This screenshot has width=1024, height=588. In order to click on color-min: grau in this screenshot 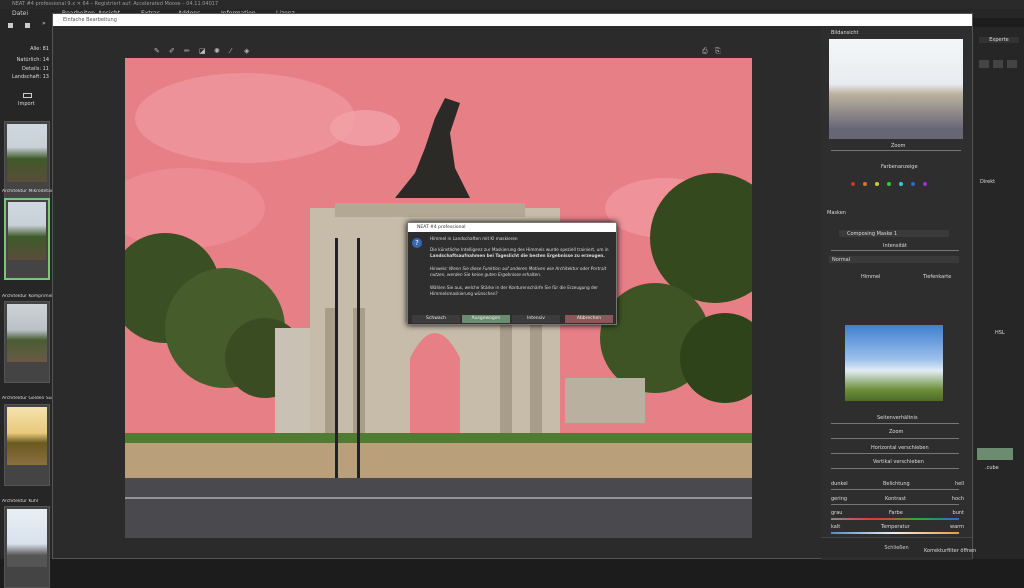, I will do `click(837, 513)`.